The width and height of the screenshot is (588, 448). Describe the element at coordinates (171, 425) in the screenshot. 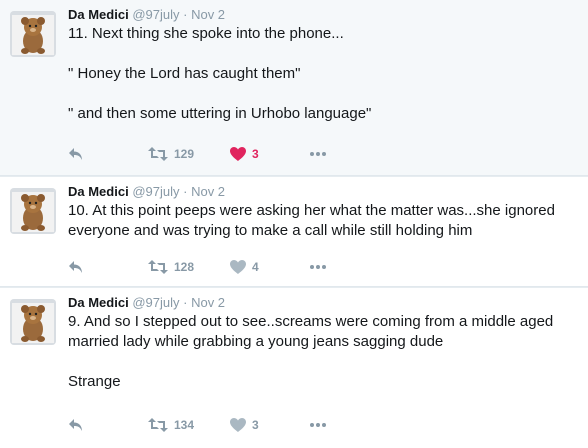

I see `retweet-button: 134` at that location.